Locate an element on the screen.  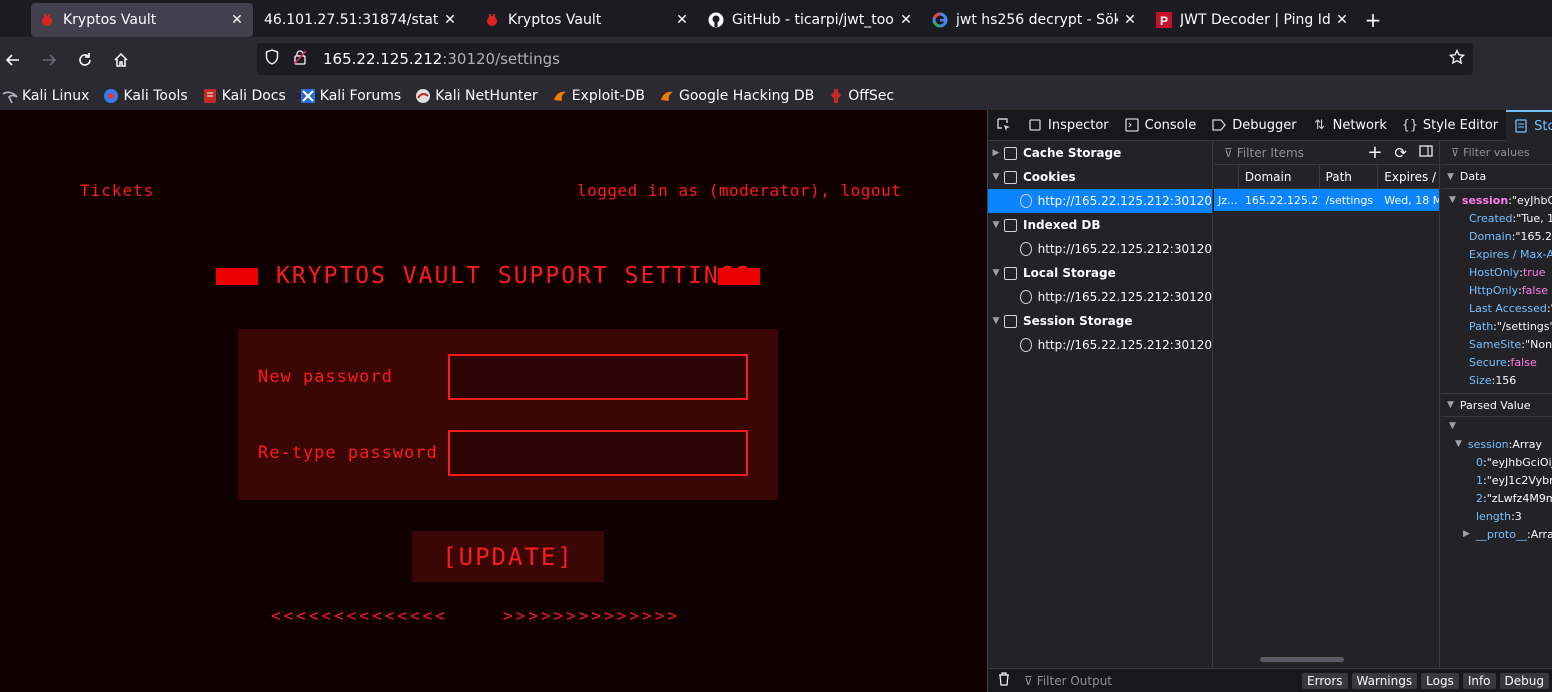
tab-google-search: jwt hs256 decrypt - Sök p ✕ is located at coordinates (1035, 20).